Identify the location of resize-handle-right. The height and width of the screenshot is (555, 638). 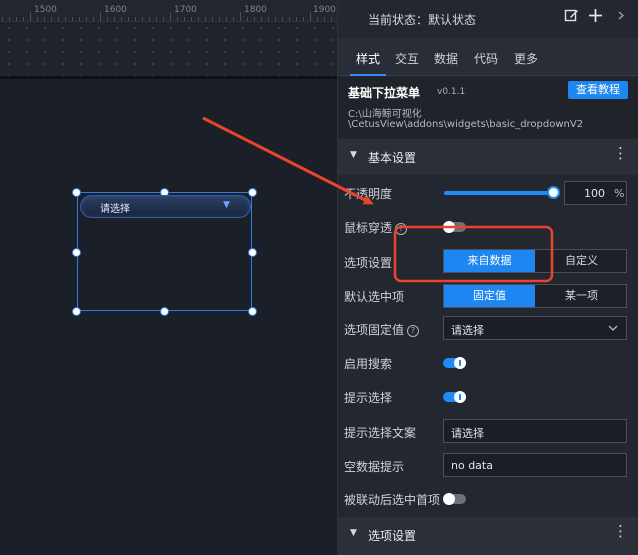
(252, 252).